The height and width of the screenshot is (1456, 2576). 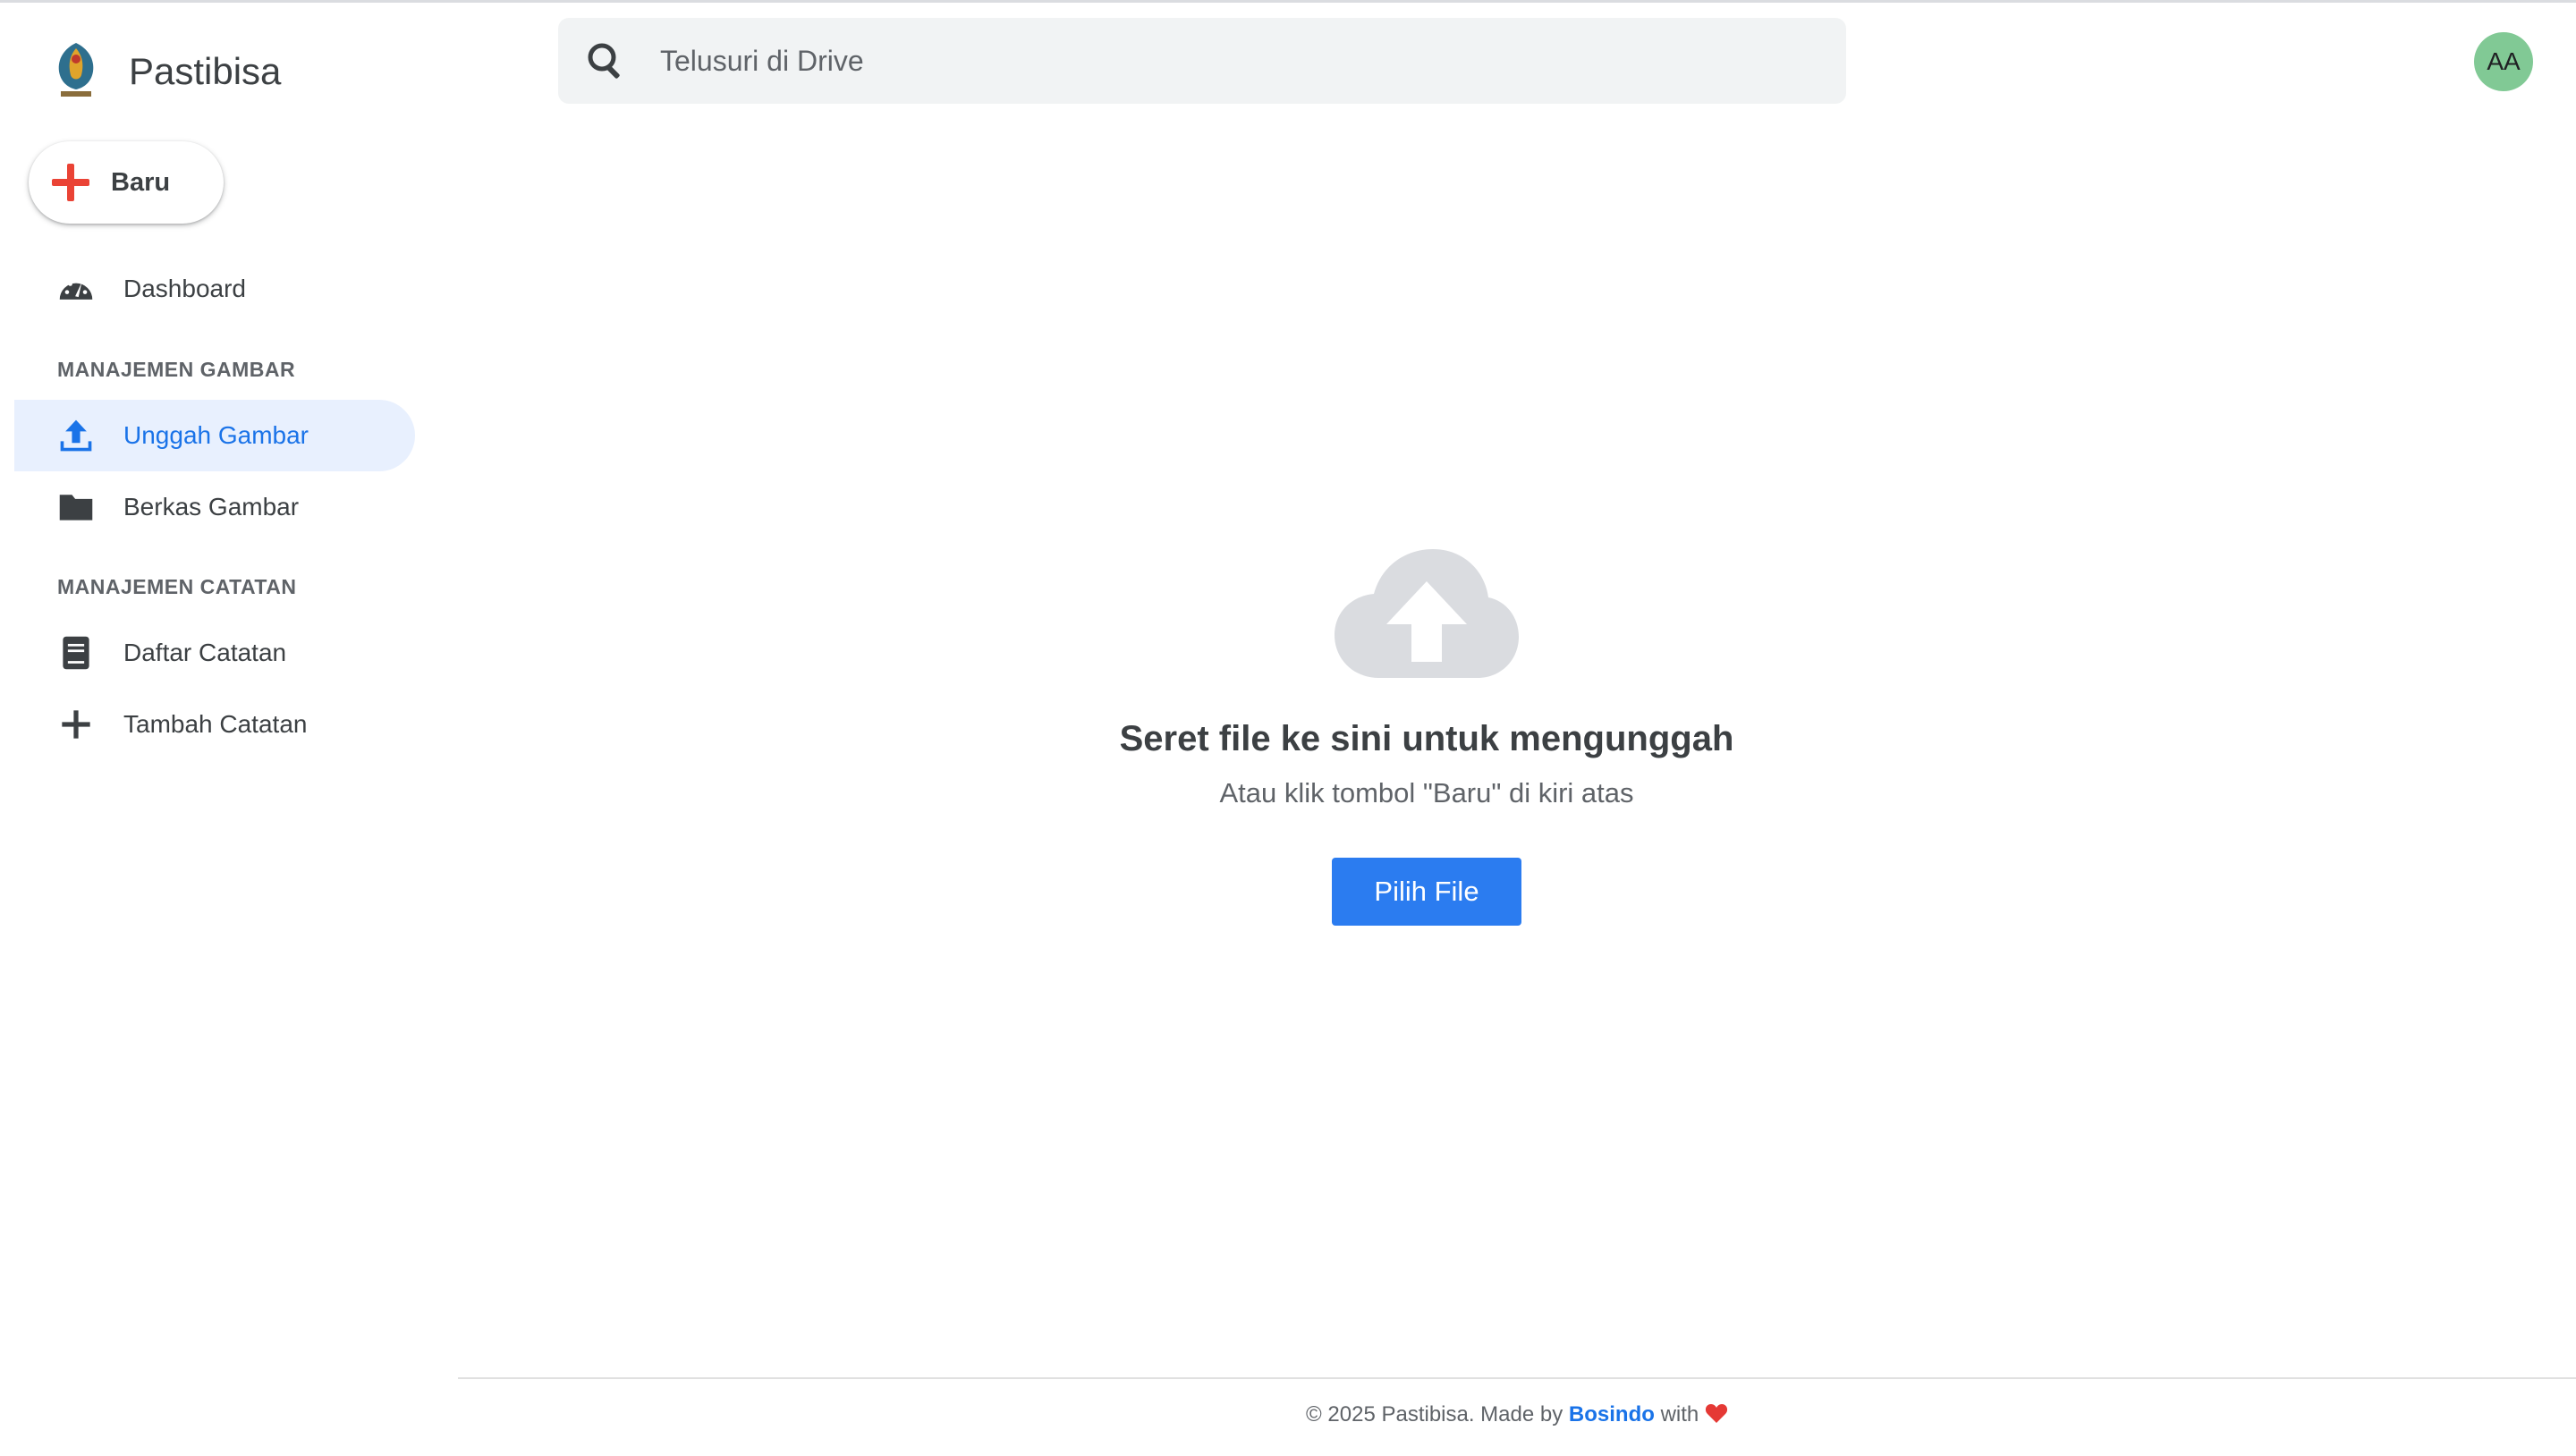 What do you see at coordinates (605, 60) in the screenshot?
I see `search-icon` at bounding box center [605, 60].